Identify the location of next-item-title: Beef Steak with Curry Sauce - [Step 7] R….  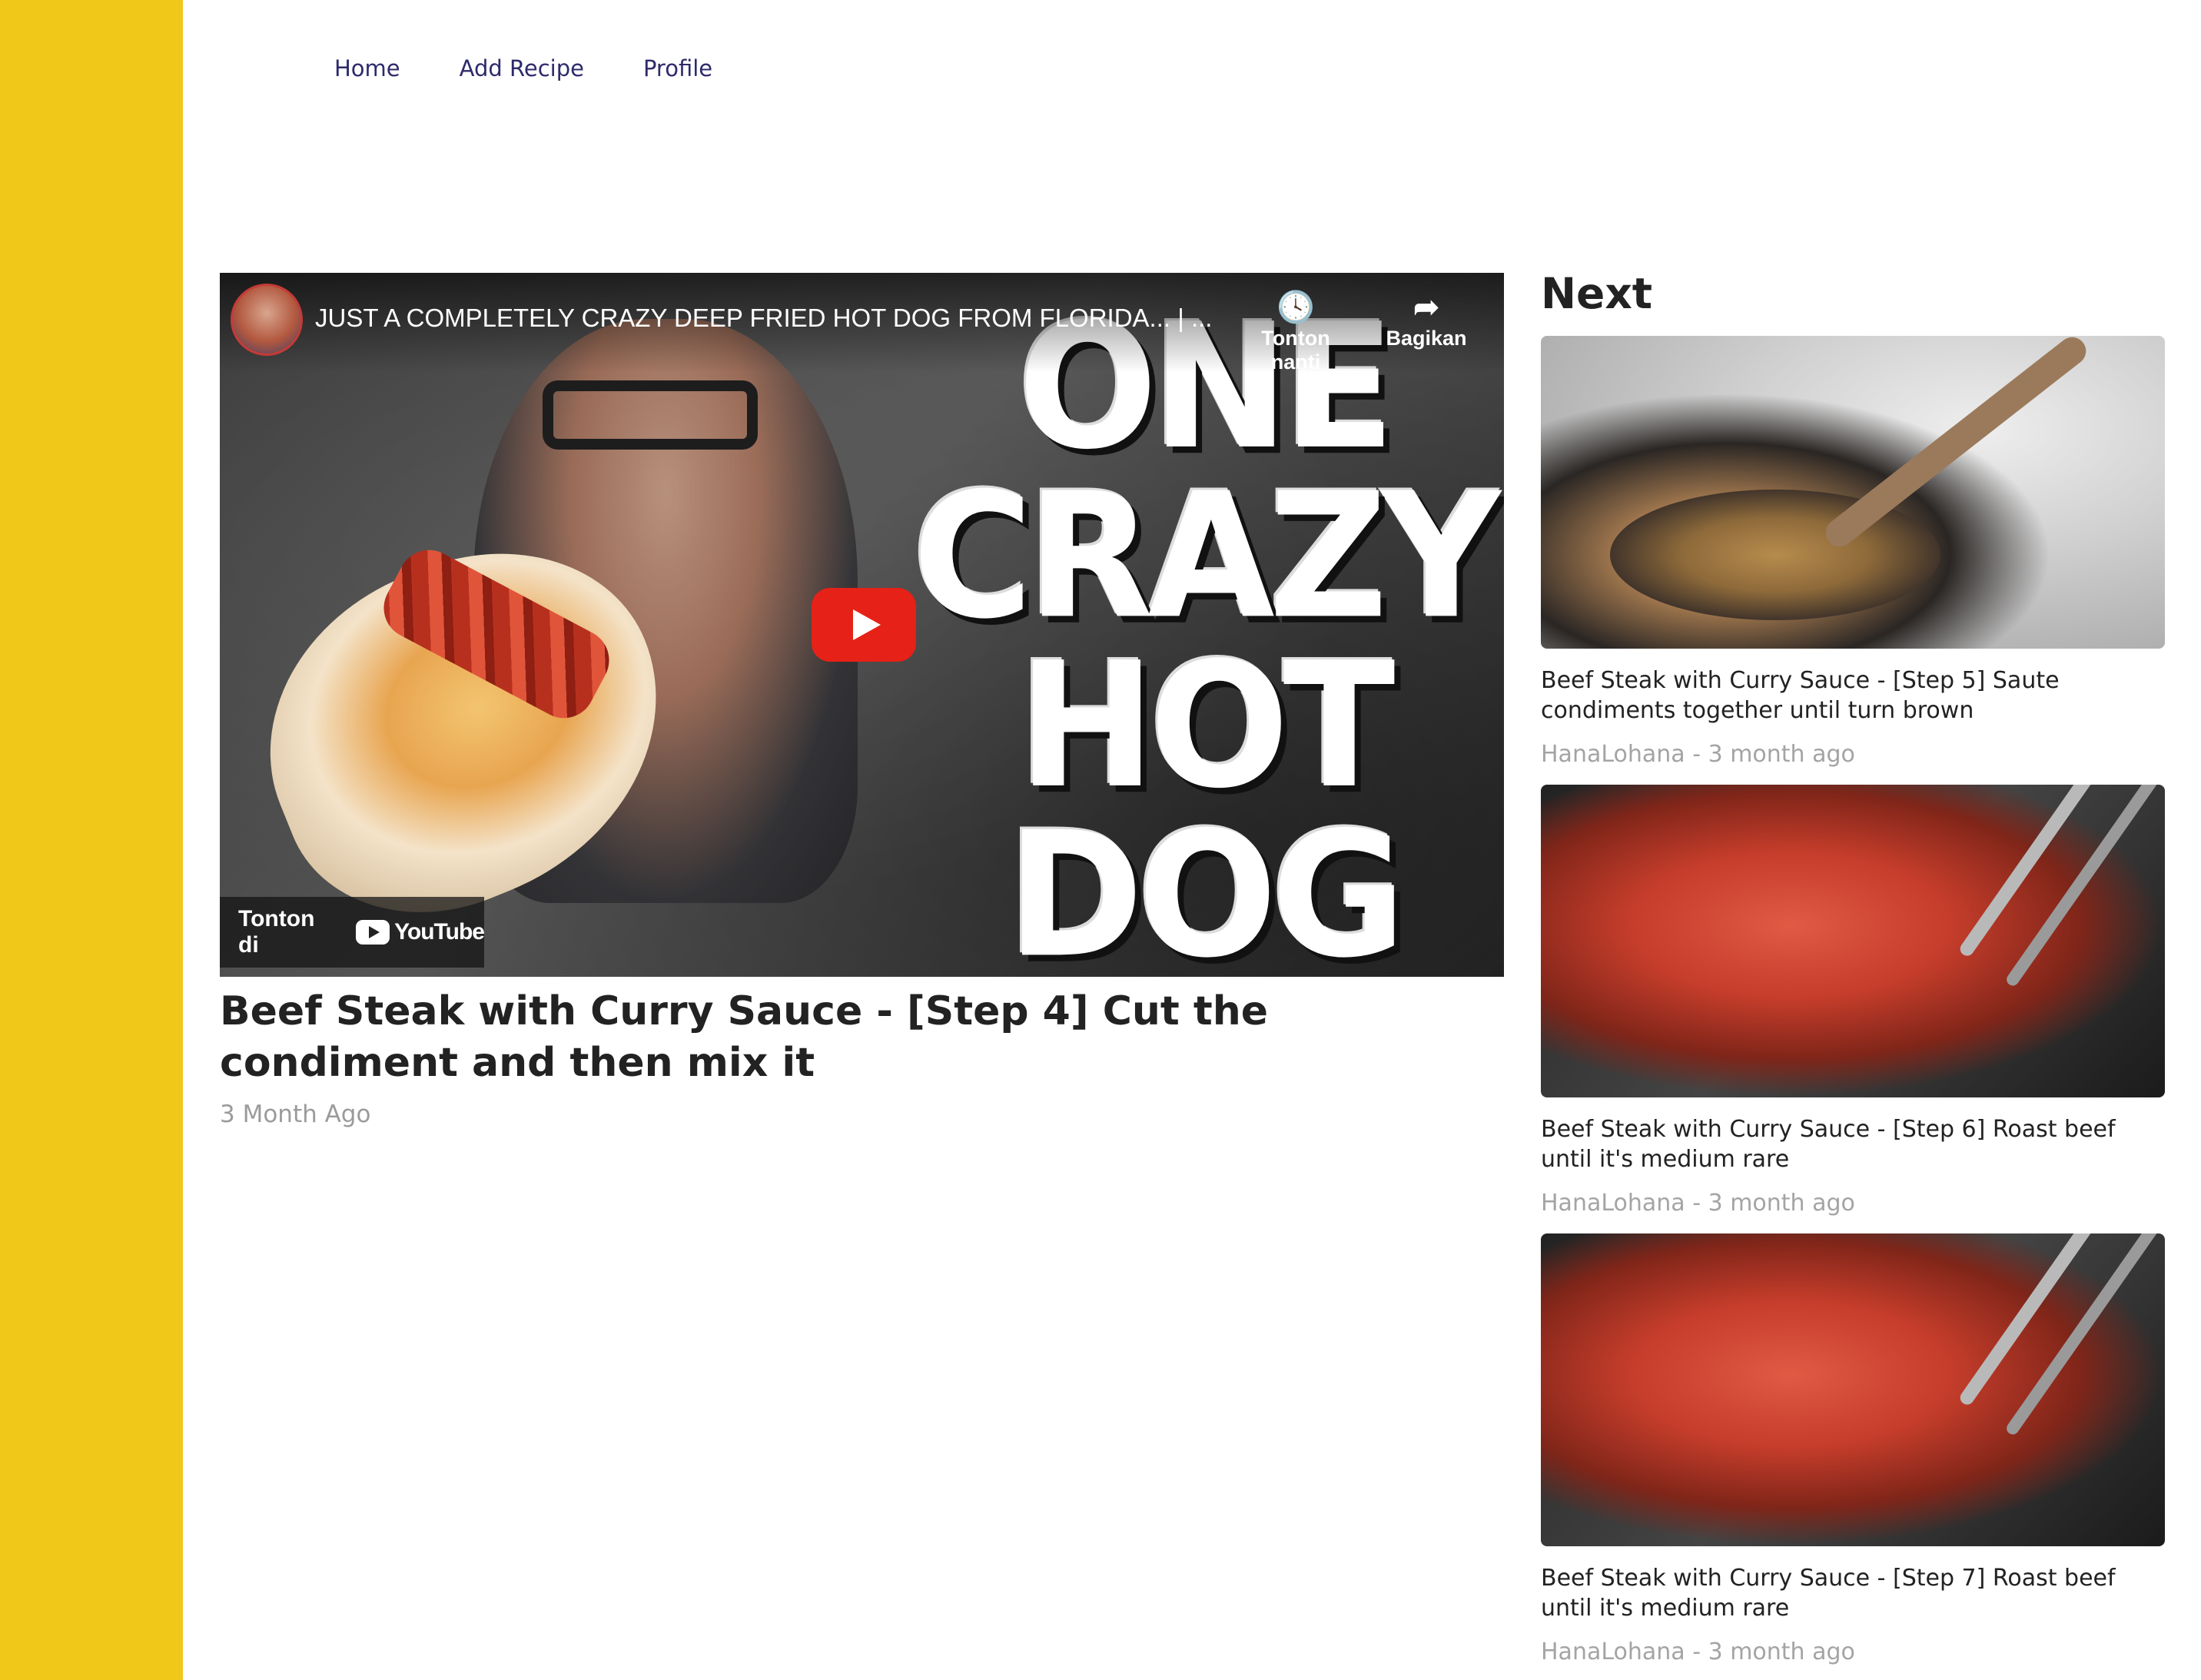
(1853, 1593).